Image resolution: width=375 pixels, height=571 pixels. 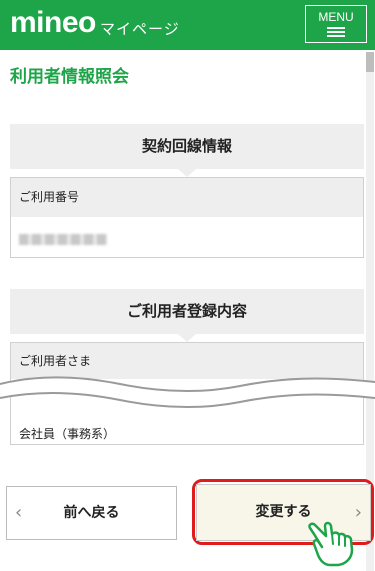 I want to click on pointing-hand-icon, so click(x=331, y=544).